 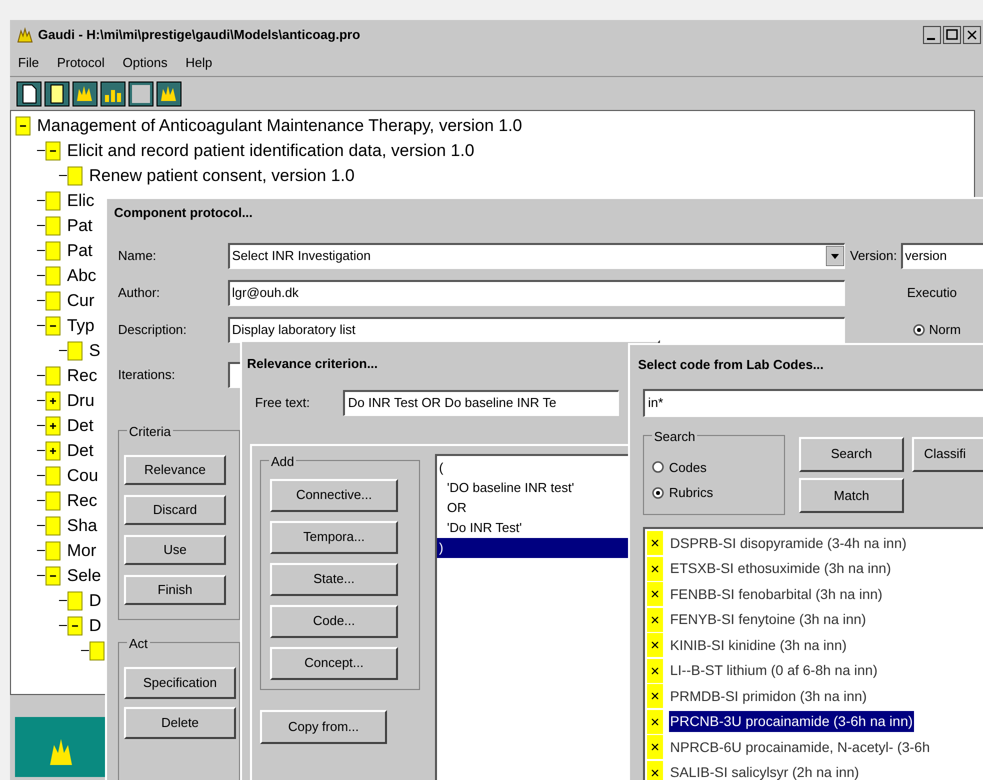 What do you see at coordinates (873, 255) in the screenshot?
I see `field-label: Version:` at bounding box center [873, 255].